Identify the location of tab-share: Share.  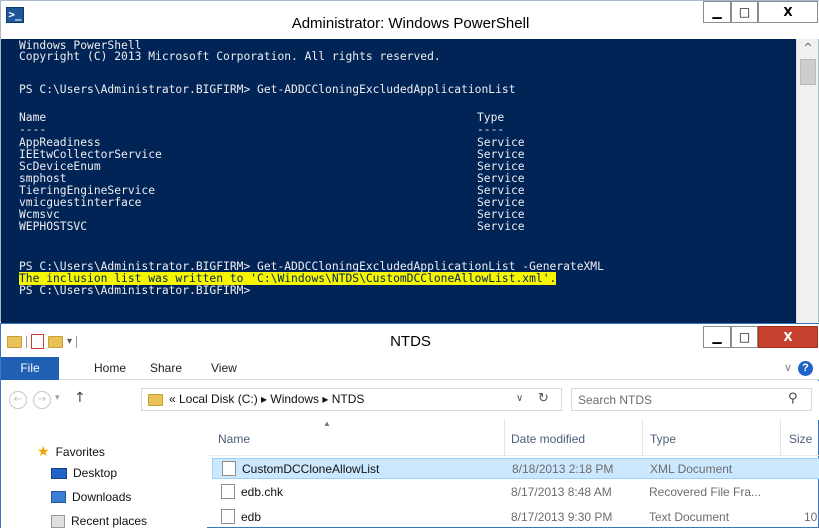
(166, 368).